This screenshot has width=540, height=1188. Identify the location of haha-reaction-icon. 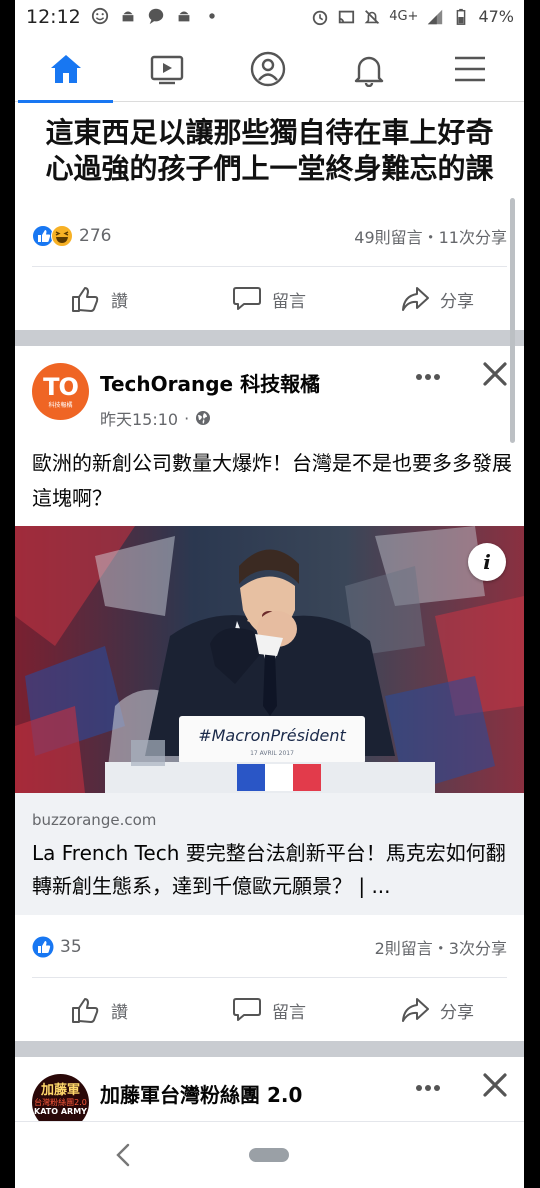
(62, 236).